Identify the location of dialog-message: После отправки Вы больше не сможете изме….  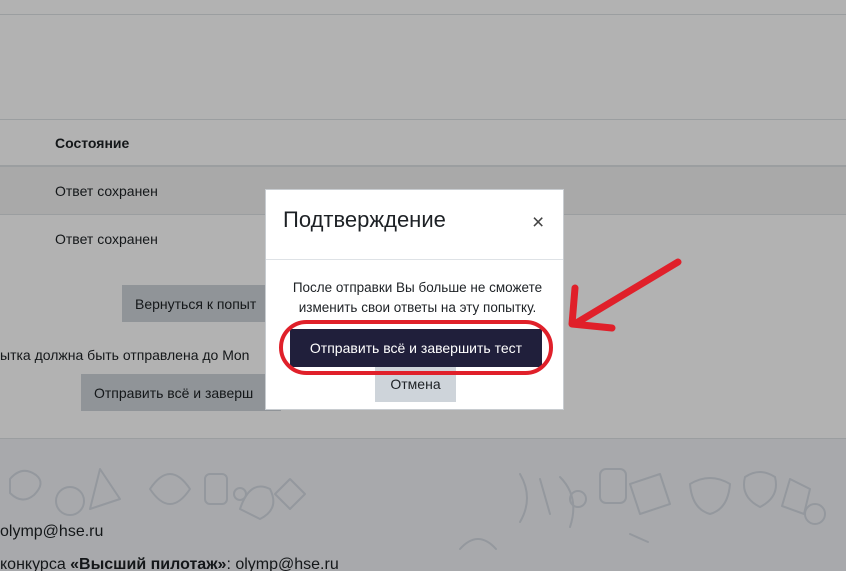
(417, 297).